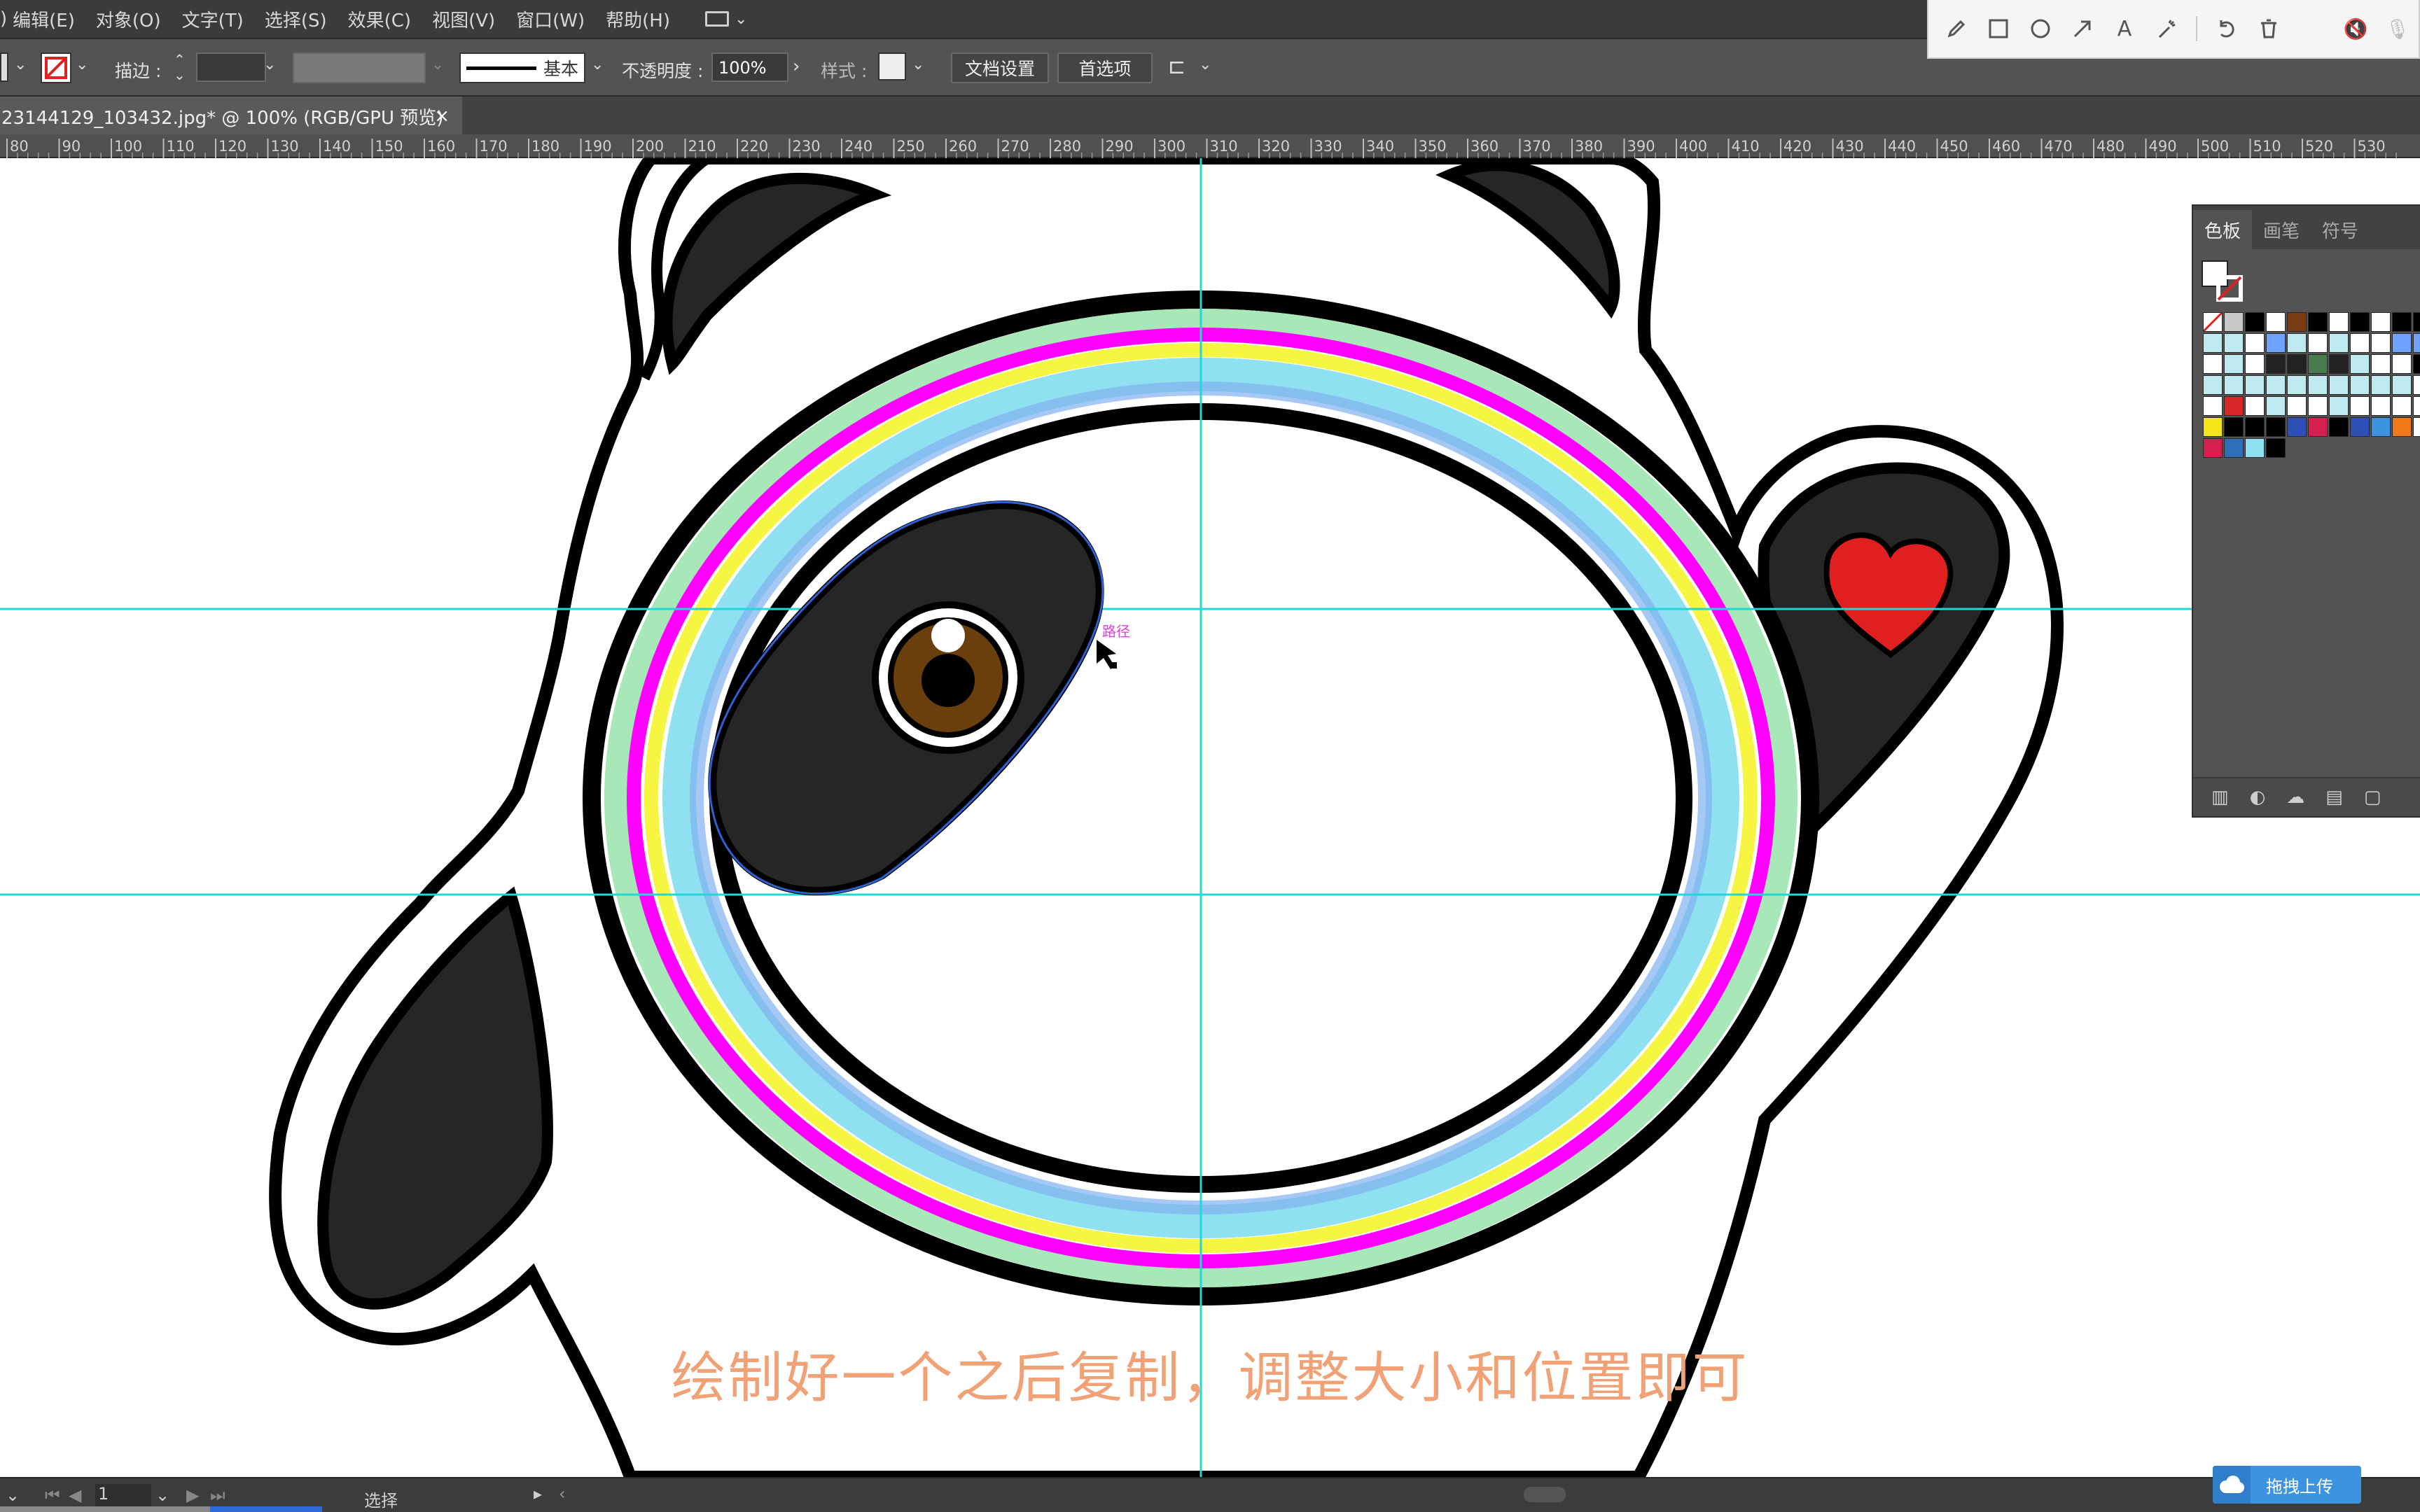  What do you see at coordinates (2220, 797) in the screenshot?
I see `swatch-library-icon: ▥` at bounding box center [2220, 797].